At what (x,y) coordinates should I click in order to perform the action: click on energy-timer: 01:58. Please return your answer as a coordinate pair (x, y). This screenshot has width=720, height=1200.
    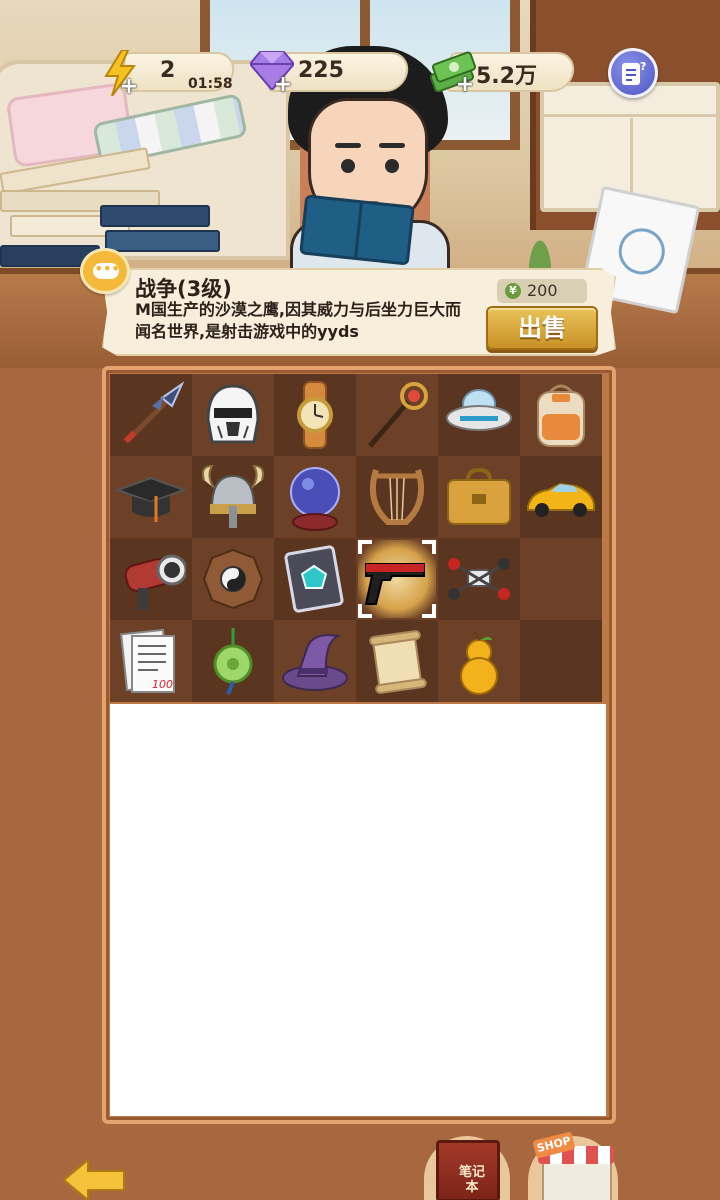
    Looking at the image, I should click on (210, 84).